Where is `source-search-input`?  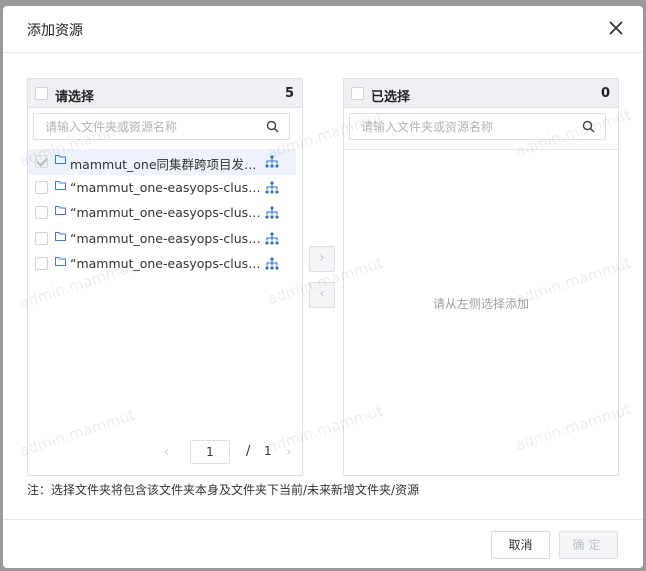 source-search-input is located at coordinates (144, 126).